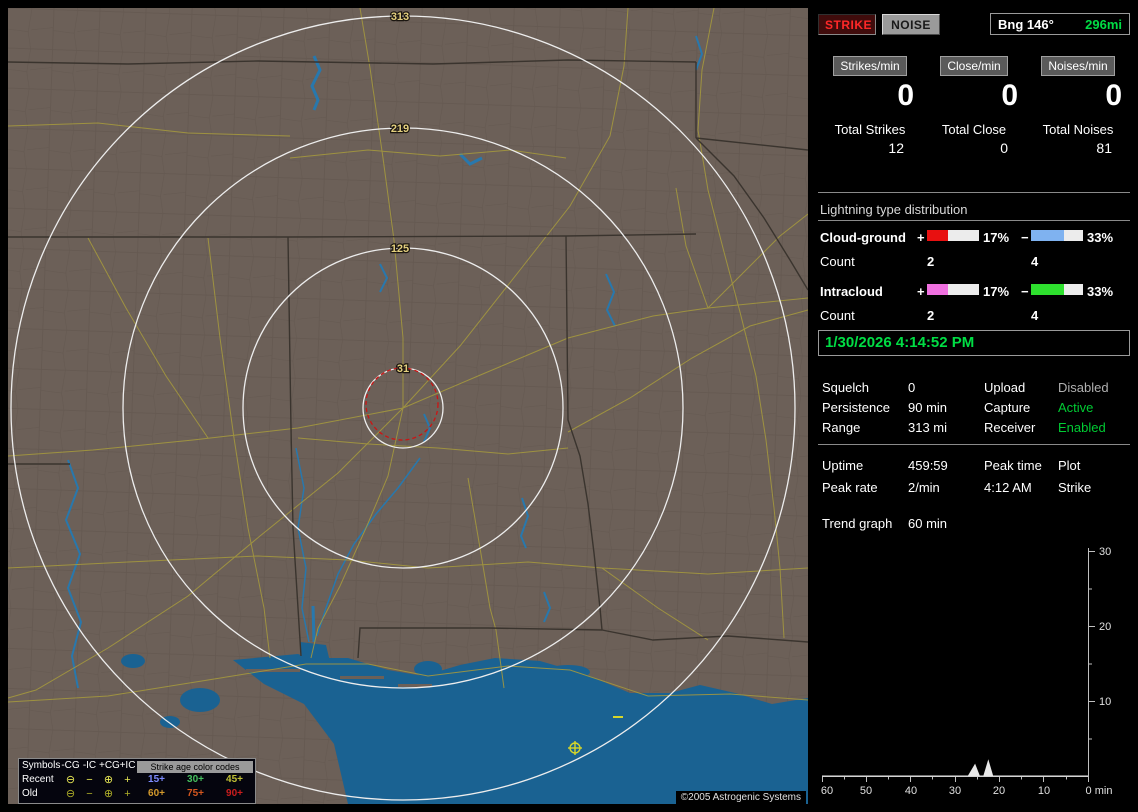 The width and height of the screenshot is (1138, 812). Describe the element at coordinates (1060, 24) in the screenshot. I see `bearing-display: Bng 146° 296mi` at that location.